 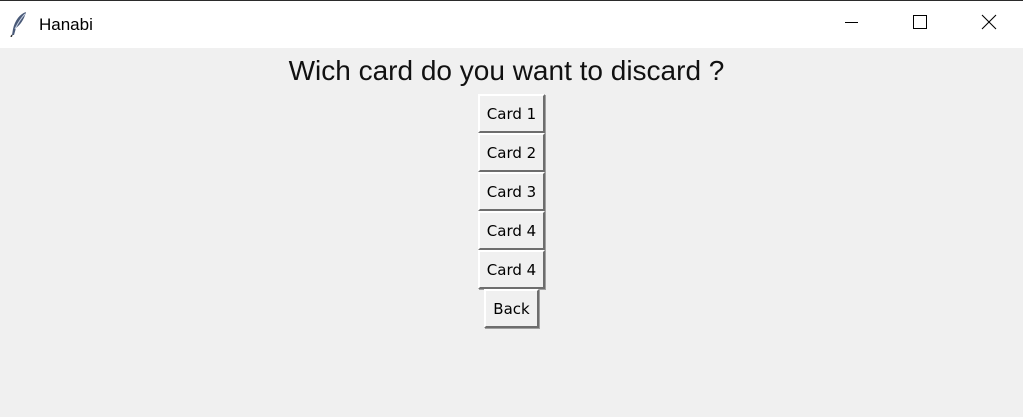 I want to click on feather-icon, so click(x=20, y=24).